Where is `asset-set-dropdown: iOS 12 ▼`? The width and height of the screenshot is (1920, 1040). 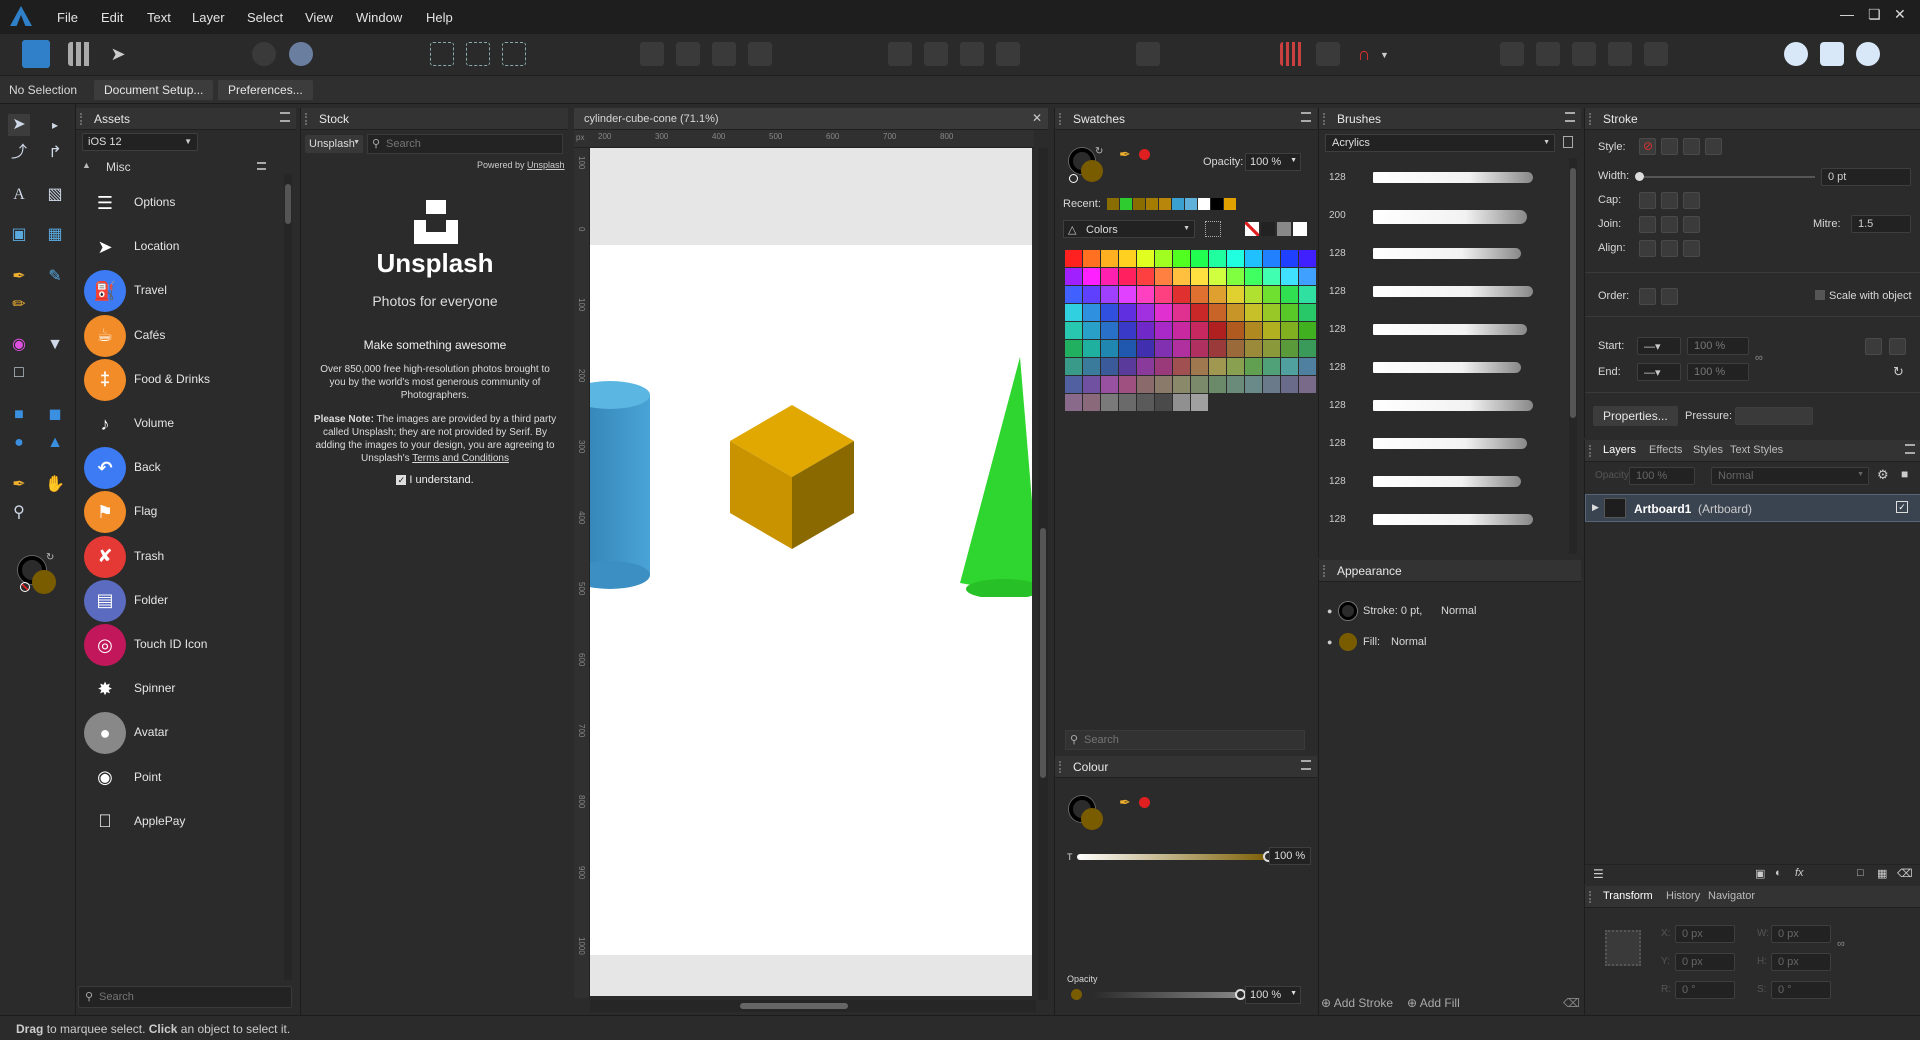
asset-set-dropdown: iOS 12 ▼ is located at coordinates (140, 142).